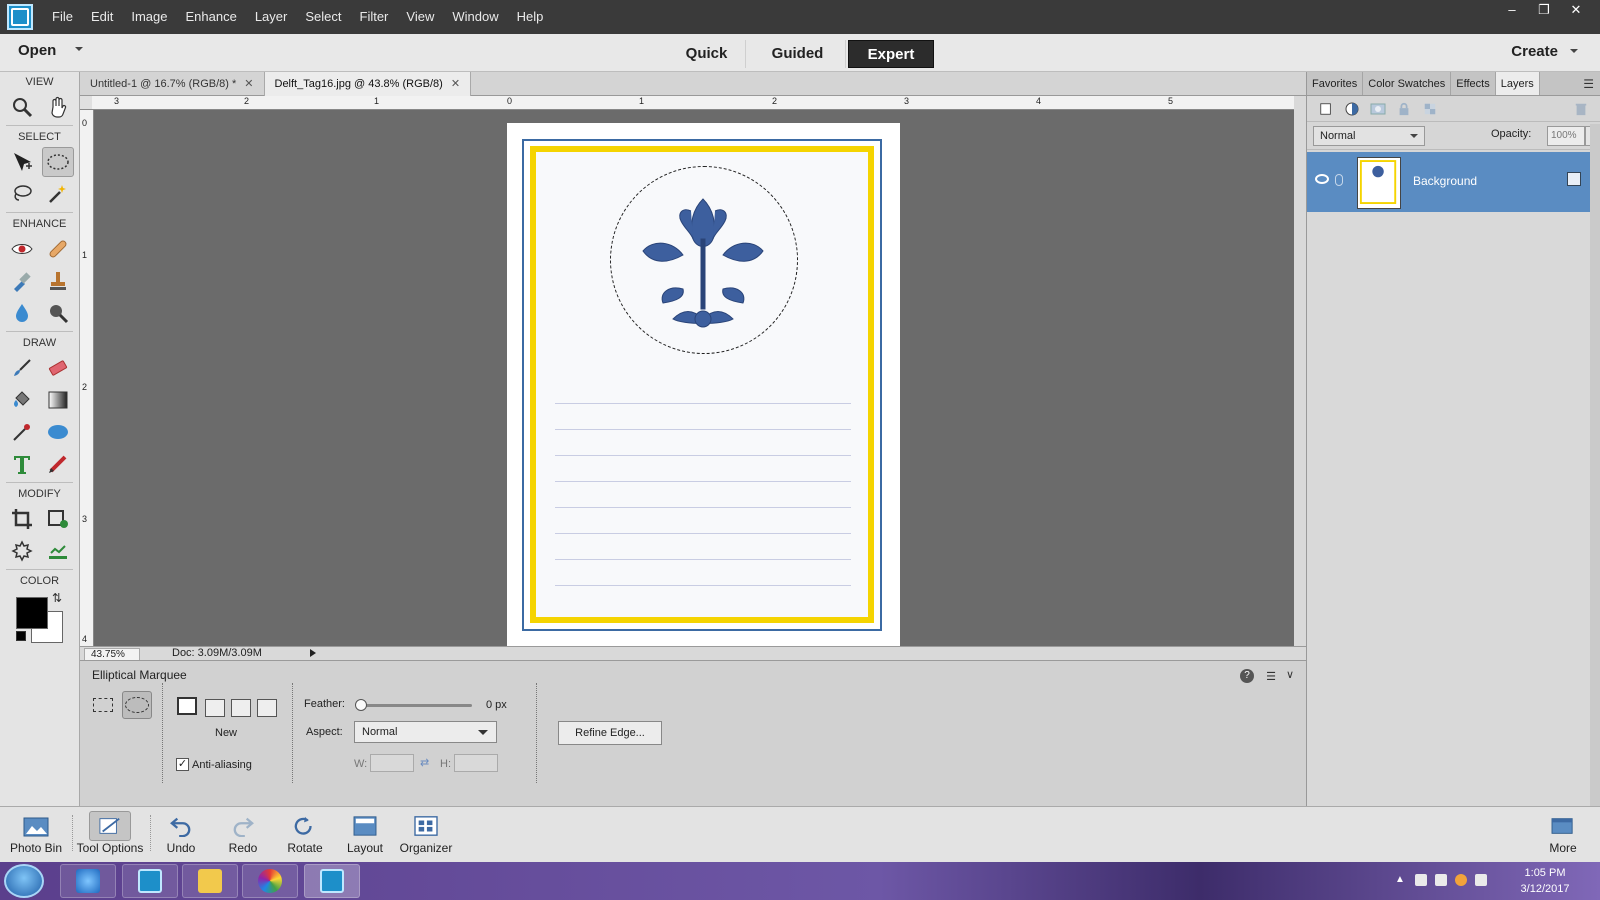 Image resolution: width=1600 pixels, height=900 pixels. What do you see at coordinates (1404, 109) in the screenshot?
I see `lock-icon` at bounding box center [1404, 109].